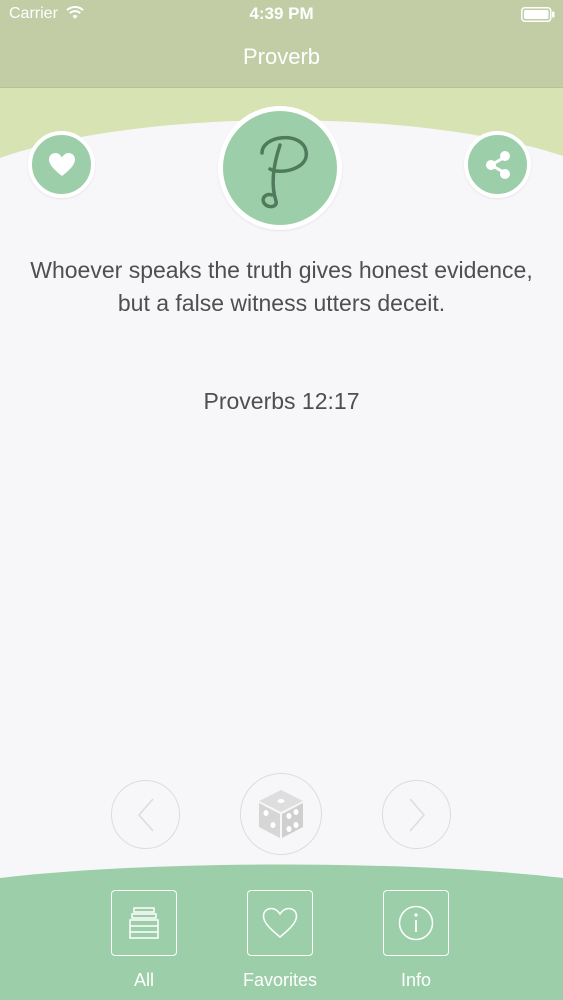 This screenshot has width=563, height=1000. I want to click on chevron-right-icon, so click(416, 814).